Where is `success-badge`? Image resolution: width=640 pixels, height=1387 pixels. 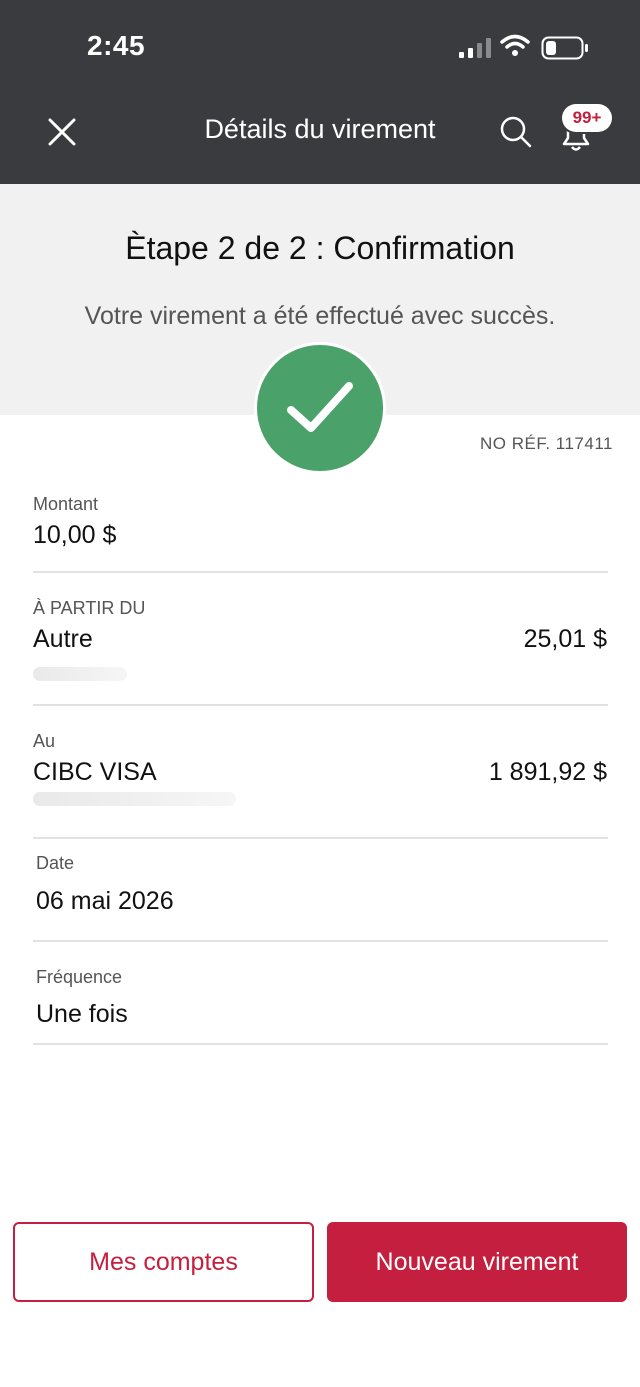 success-badge is located at coordinates (320, 408).